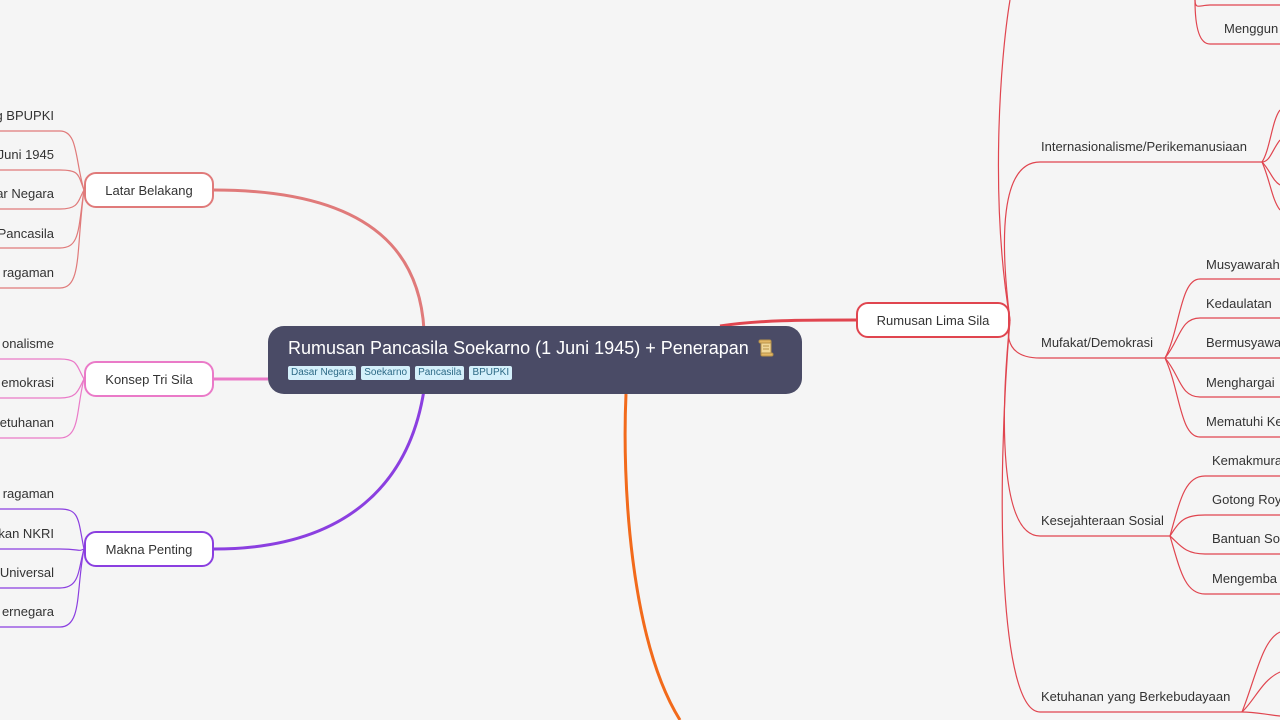  I want to click on tag-pancasila: Pancasila, so click(440, 373).